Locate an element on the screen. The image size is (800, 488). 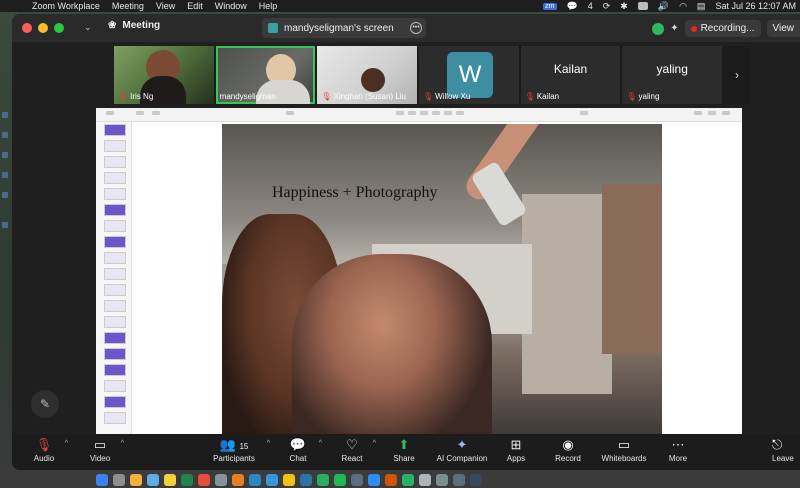
screen-share-label: mandyseligman's screen is located at coordinates (339, 28).